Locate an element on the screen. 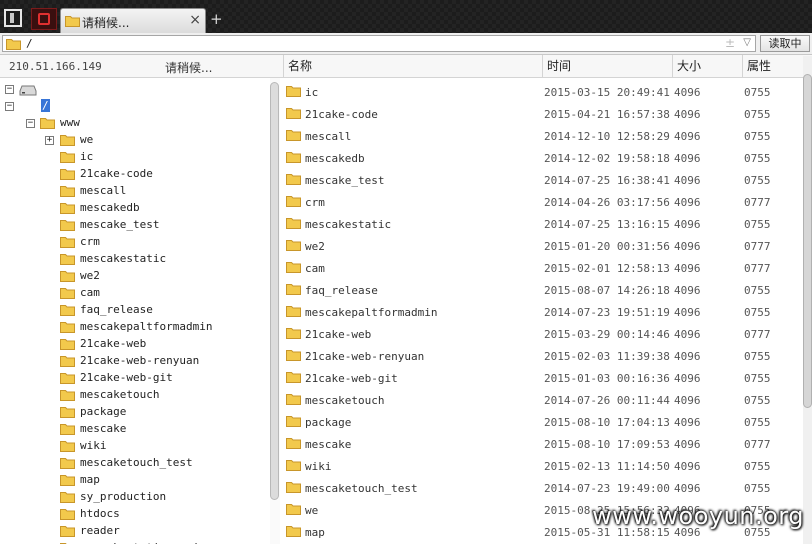  tree-node: 21cake-code is located at coordinates (134, 174).